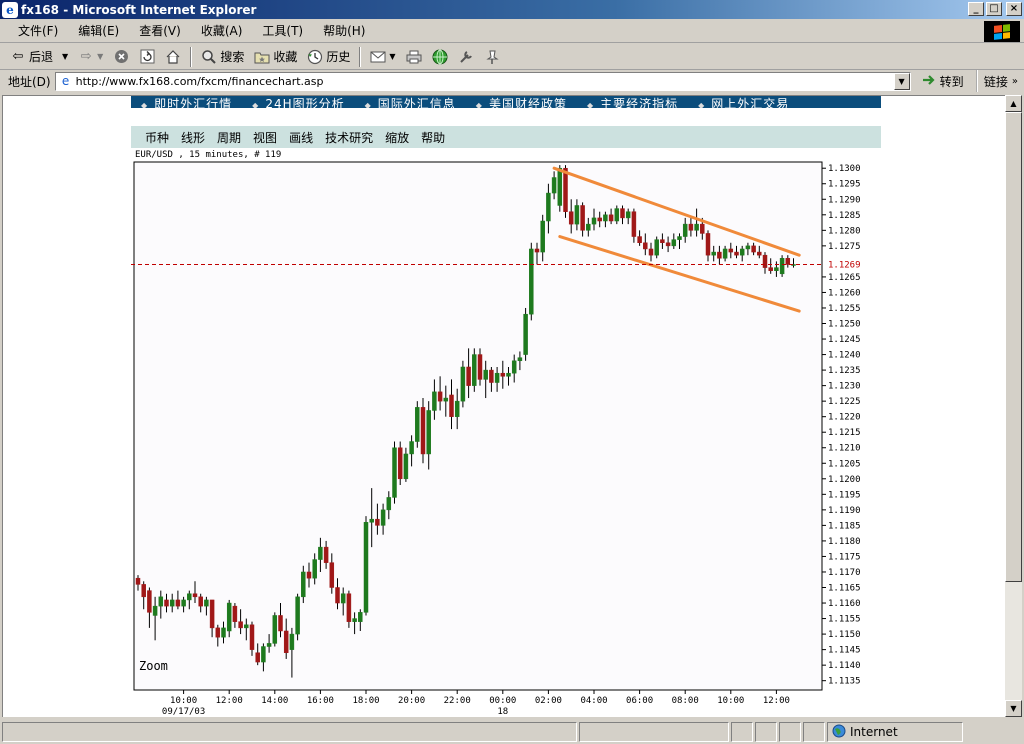 This screenshot has width=1024, height=744. What do you see at coordinates (844, 573) in the screenshot?
I see `y-tick-label: 1.1170` at bounding box center [844, 573].